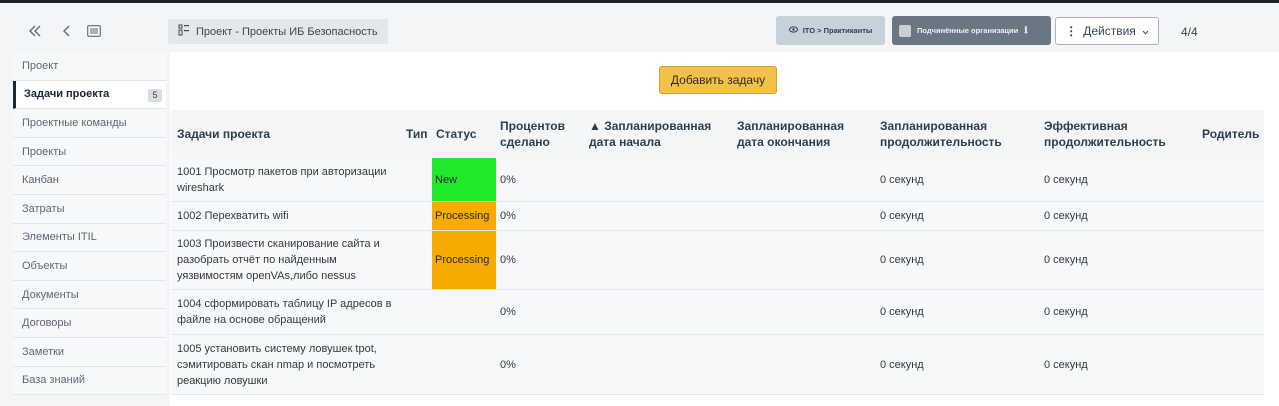 The image size is (1279, 406). Describe the element at coordinates (94, 31) in the screenshot. I see `list-icon` at that location.